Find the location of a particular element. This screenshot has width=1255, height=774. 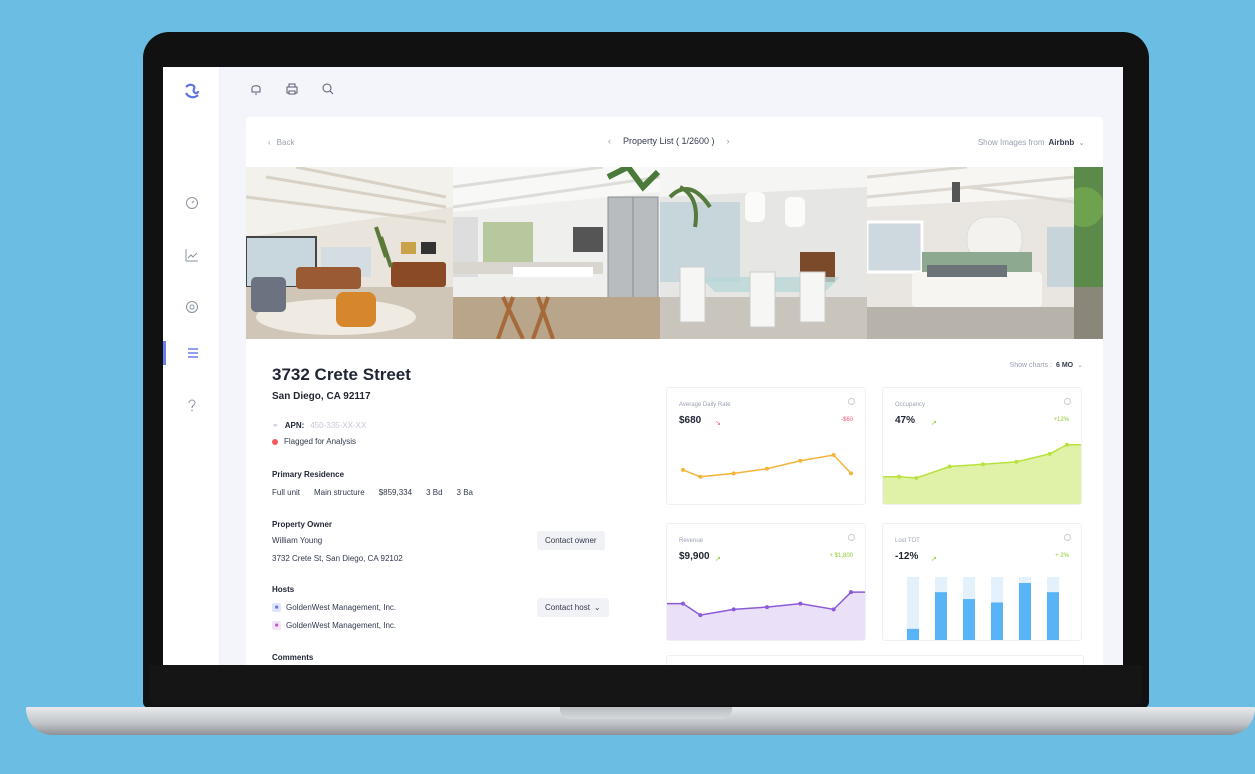

property-list-label: Property List ( 1/2600 ) is located at coordinates (669, 141).